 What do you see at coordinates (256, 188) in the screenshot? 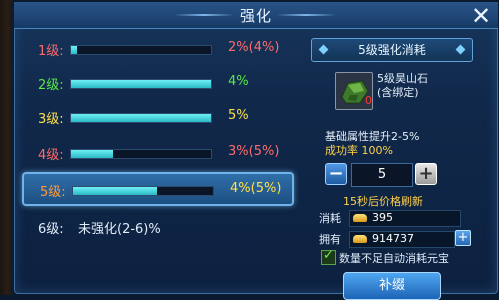
I see `level-rate: 4%(5%)` at bounding box center [256, 188].